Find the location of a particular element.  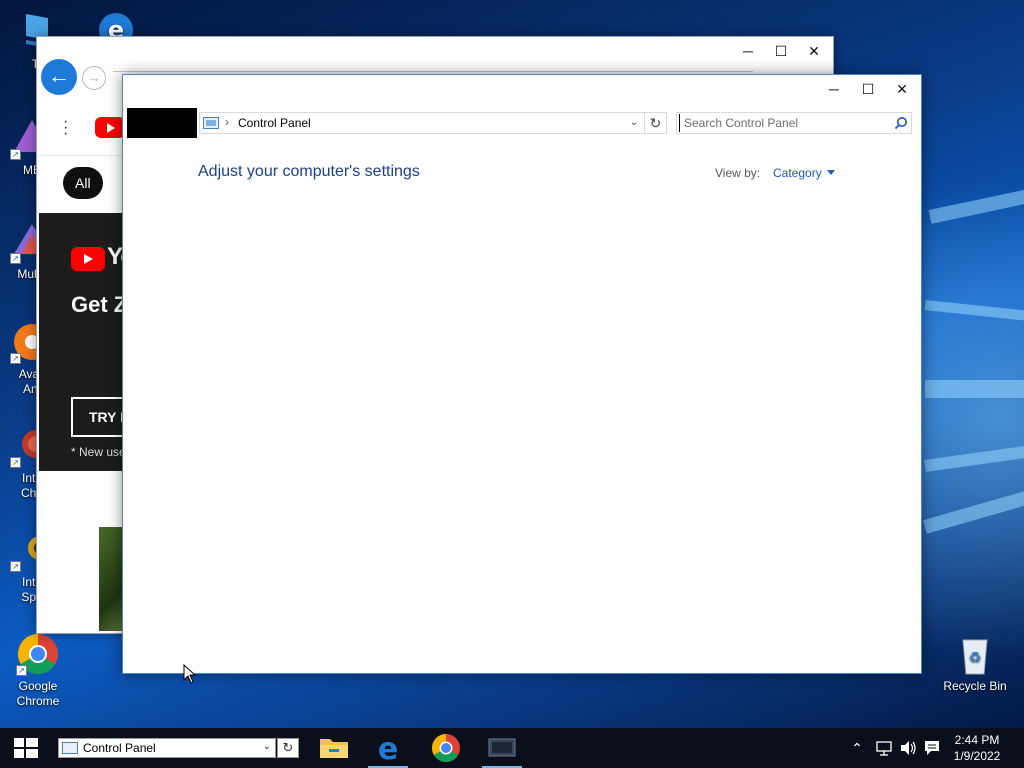

chrome-icon is located at coordinates (446, 748).